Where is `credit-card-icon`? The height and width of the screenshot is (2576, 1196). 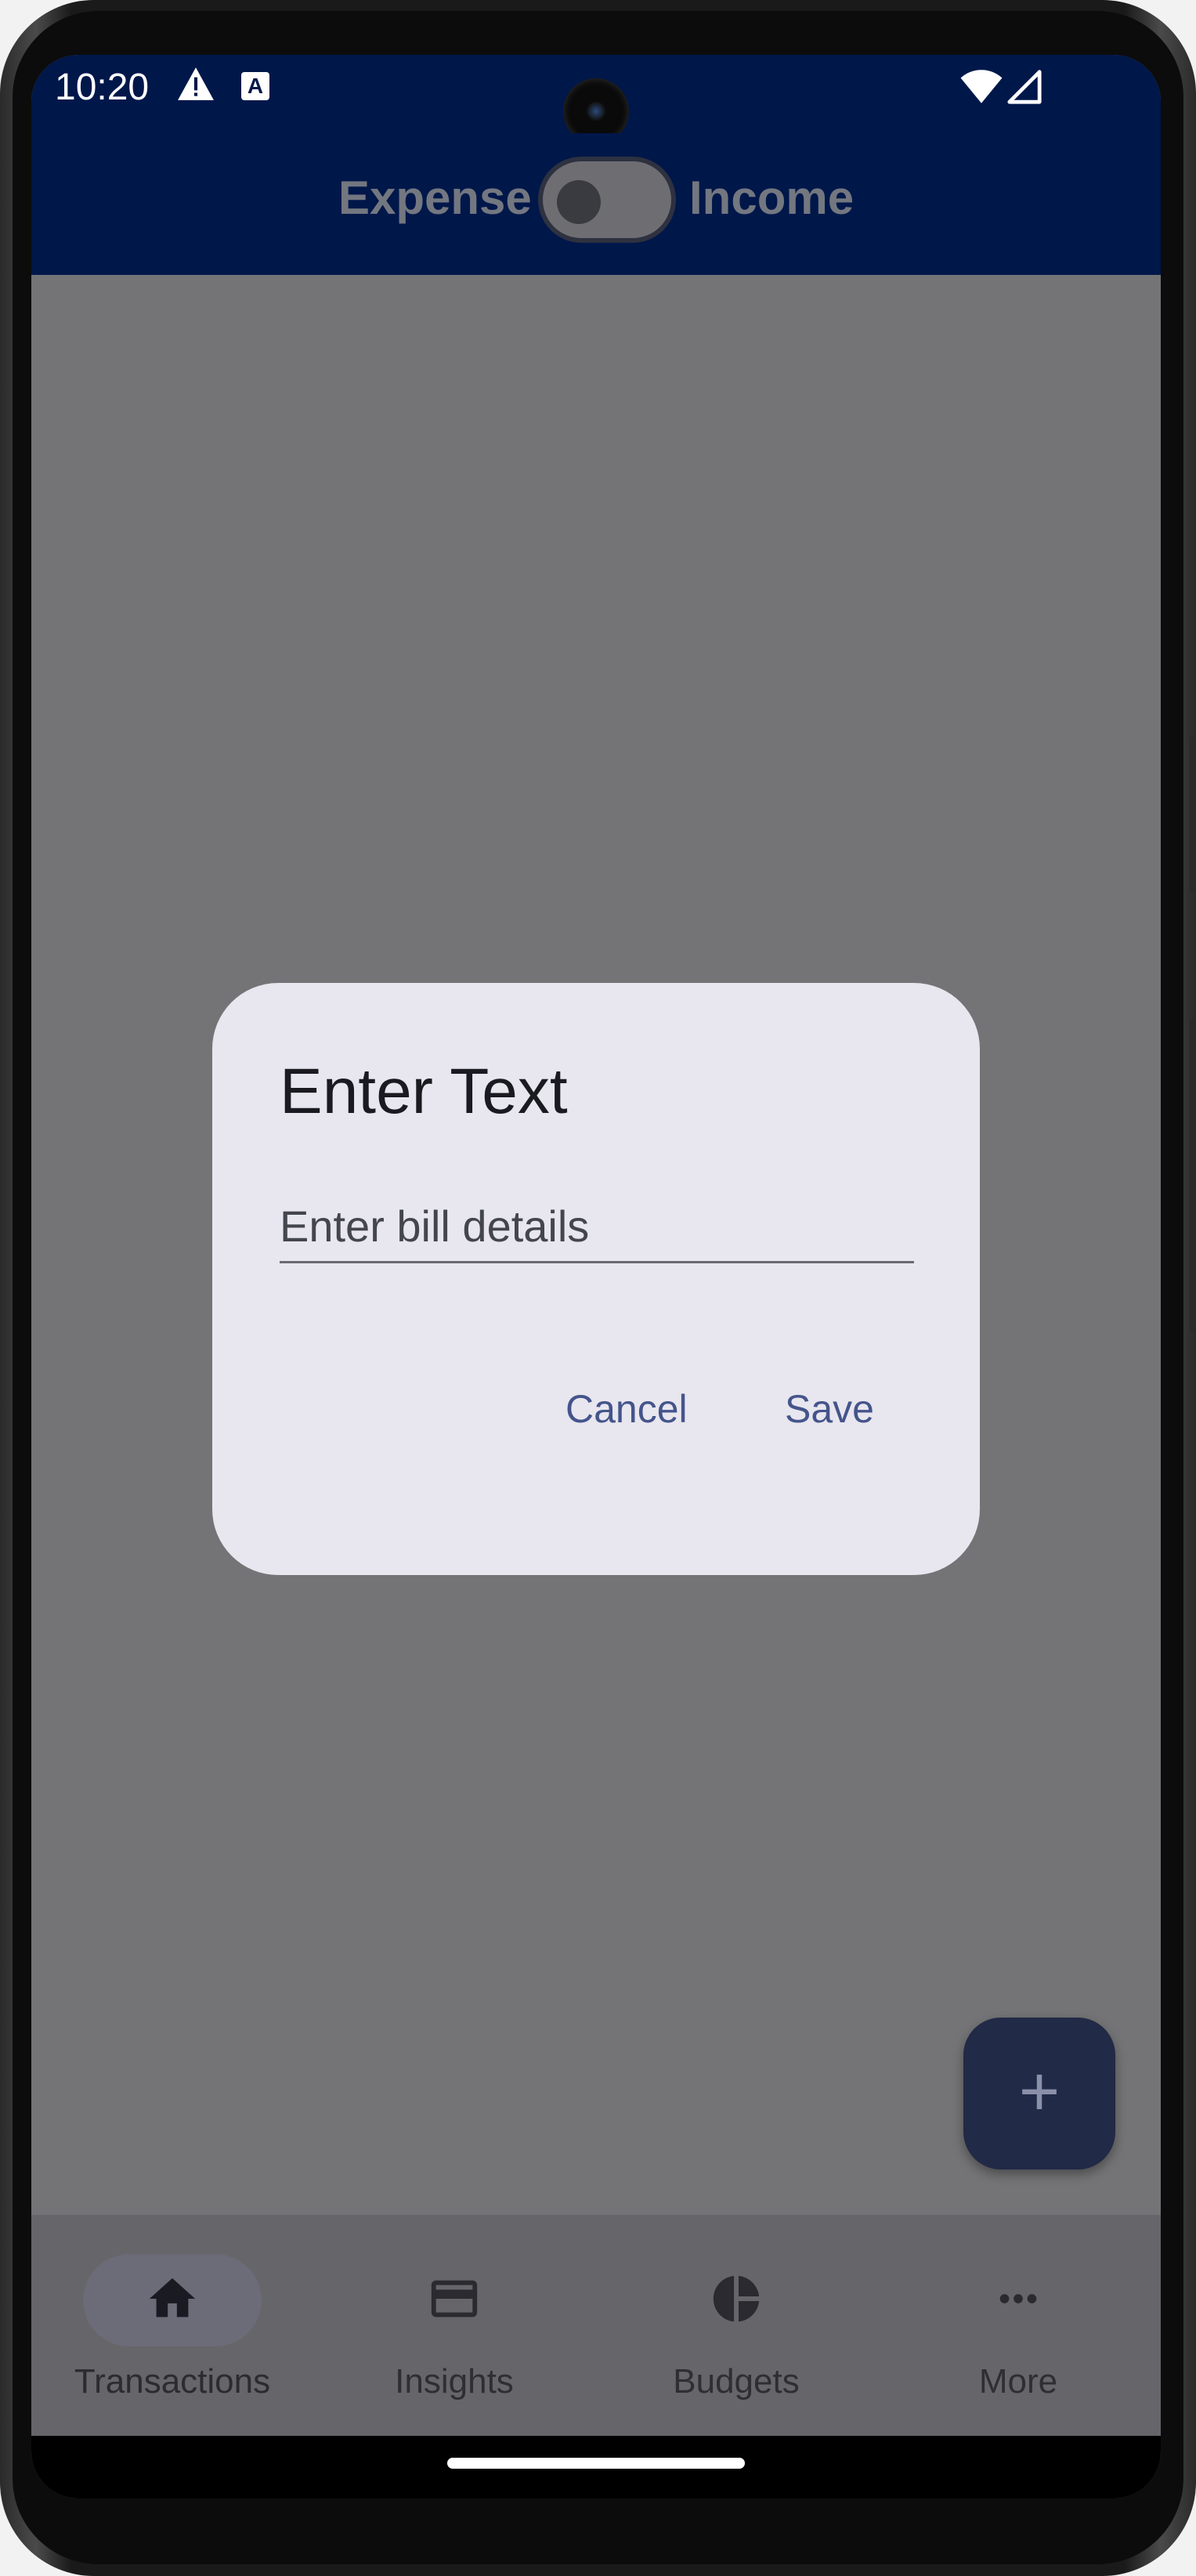
credit-card-icon is located at coordinates (454, 2299).